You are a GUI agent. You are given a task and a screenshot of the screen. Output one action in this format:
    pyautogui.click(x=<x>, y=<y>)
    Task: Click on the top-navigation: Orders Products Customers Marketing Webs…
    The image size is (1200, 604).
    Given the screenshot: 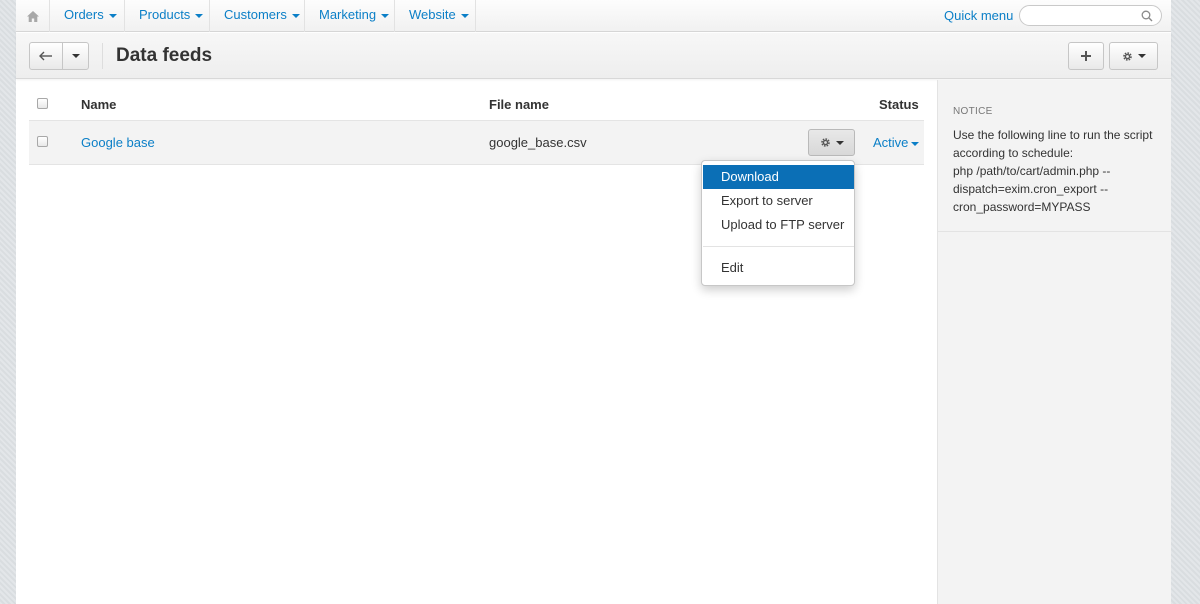 What is the action you would take?
    pyautogui.click(x=593, y=16)
    